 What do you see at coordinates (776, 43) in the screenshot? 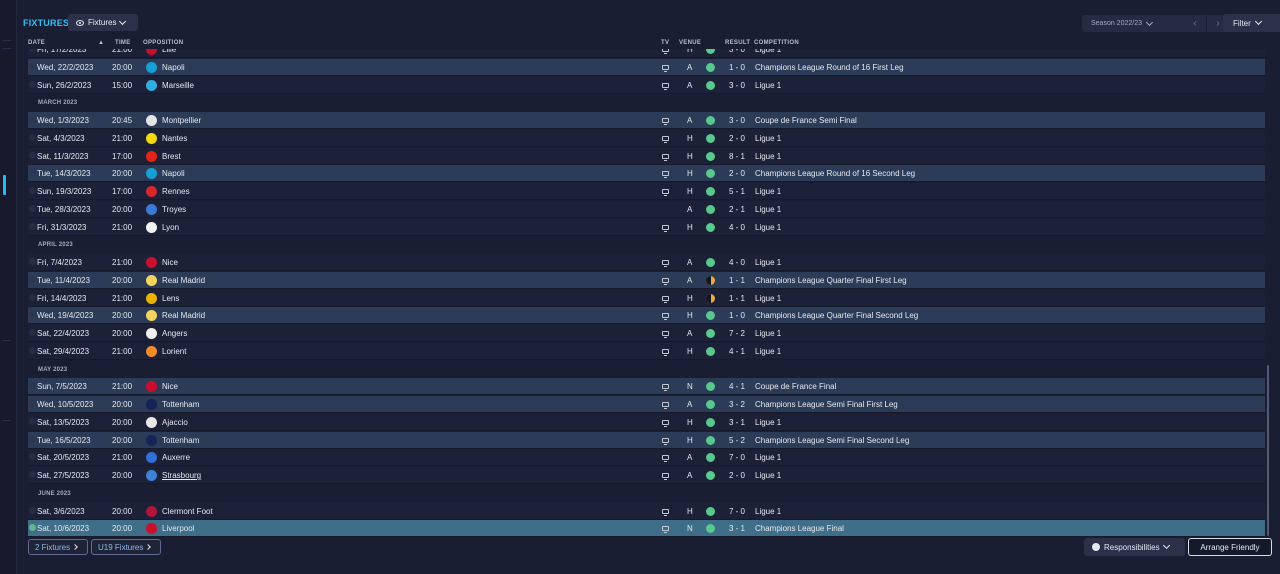
I see `col-header-competition: COMPETITION` at bounding box center [776, 43].